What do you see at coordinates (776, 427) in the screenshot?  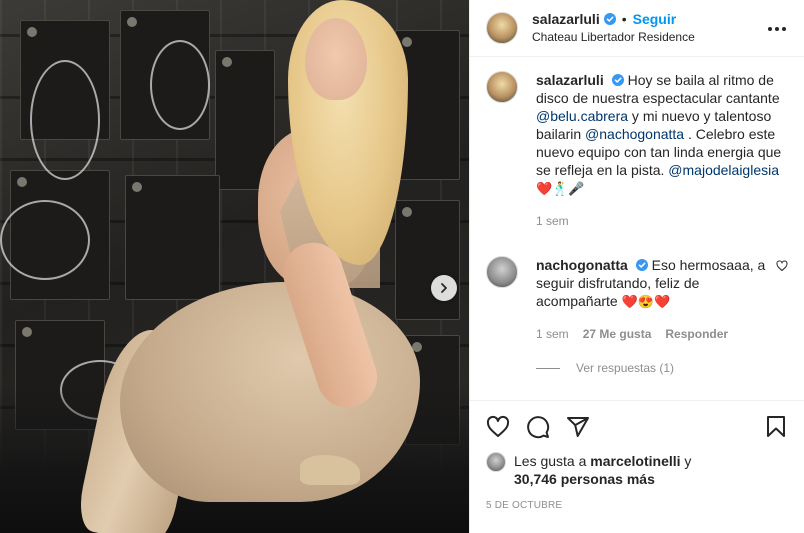 I see `save-icon` at bounding box center [776, 427].